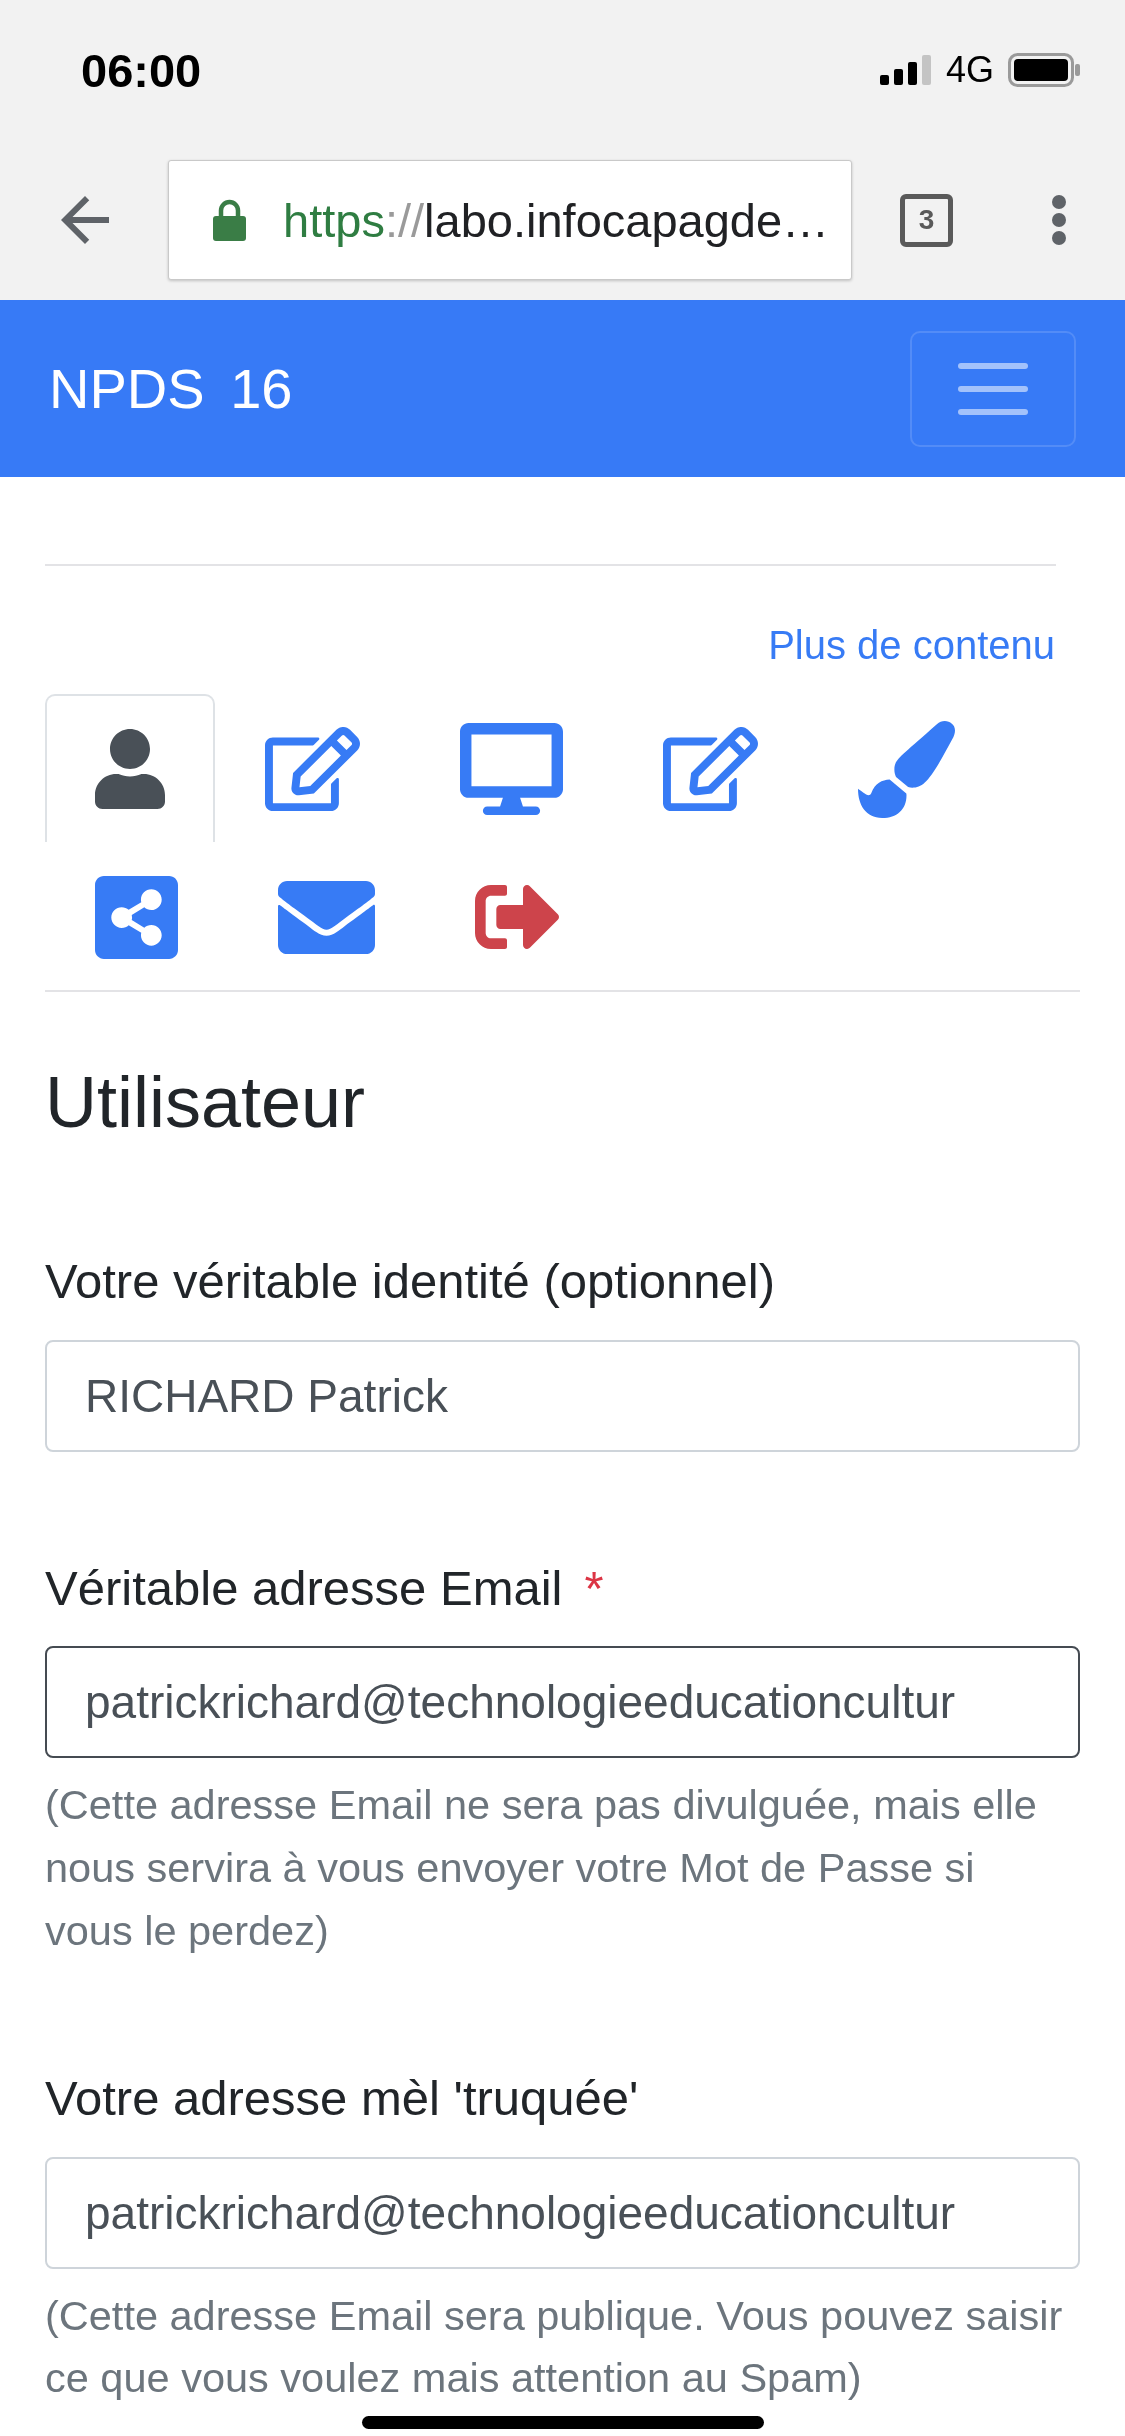 This screenshot has width=1125, height=2436. What do you see at coordinates (85, 220) in the screenshot?
I see `back-arrow-icon` at bounding box center [85, 220].